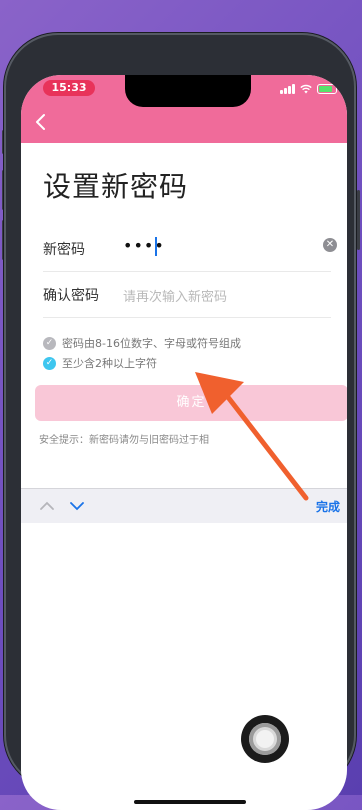  I want to click on new-password-label: 新密码, so click(64, 250).